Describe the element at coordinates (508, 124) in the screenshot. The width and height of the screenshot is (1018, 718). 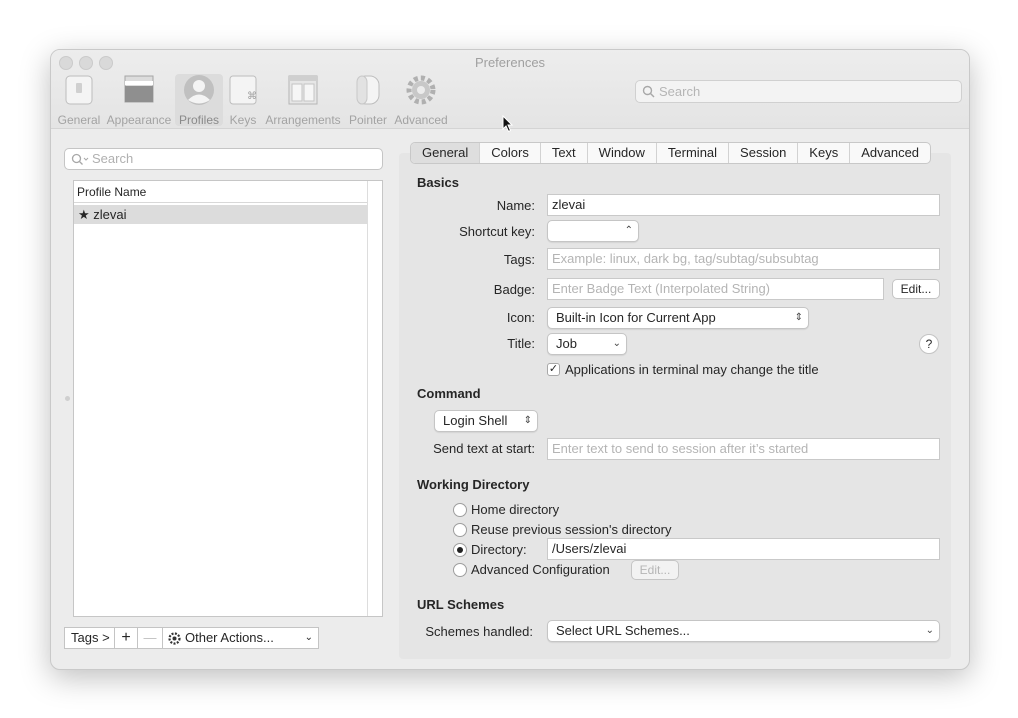
I see `mouse-cursor-icon` at that location.